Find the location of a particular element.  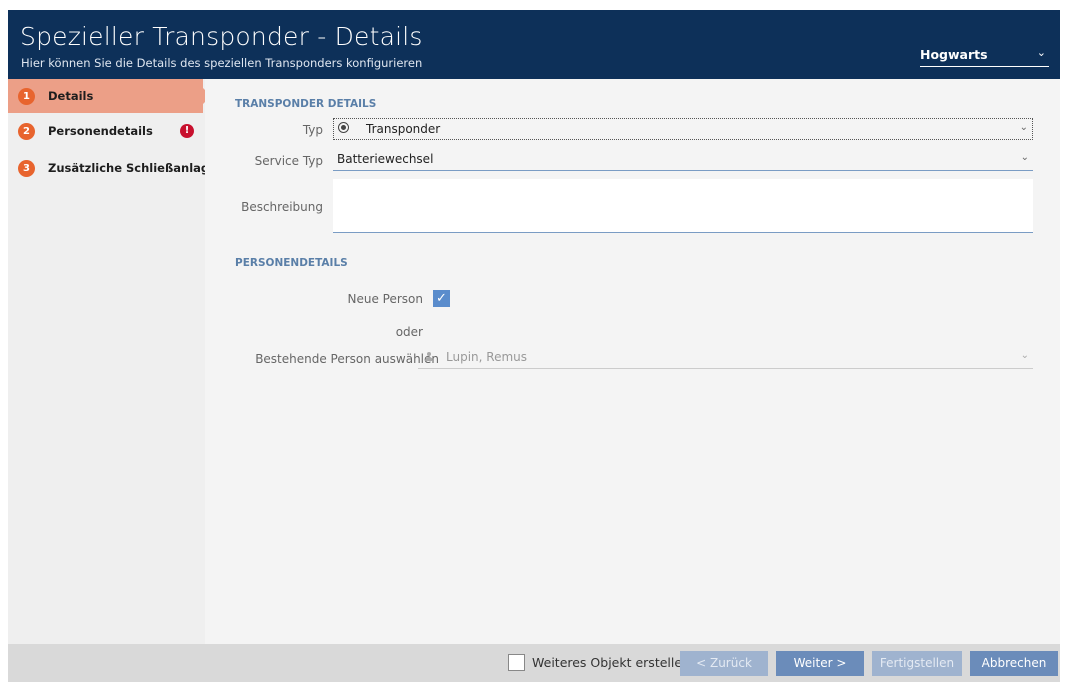

beschreibung-input is located at coordinates (683, 206).